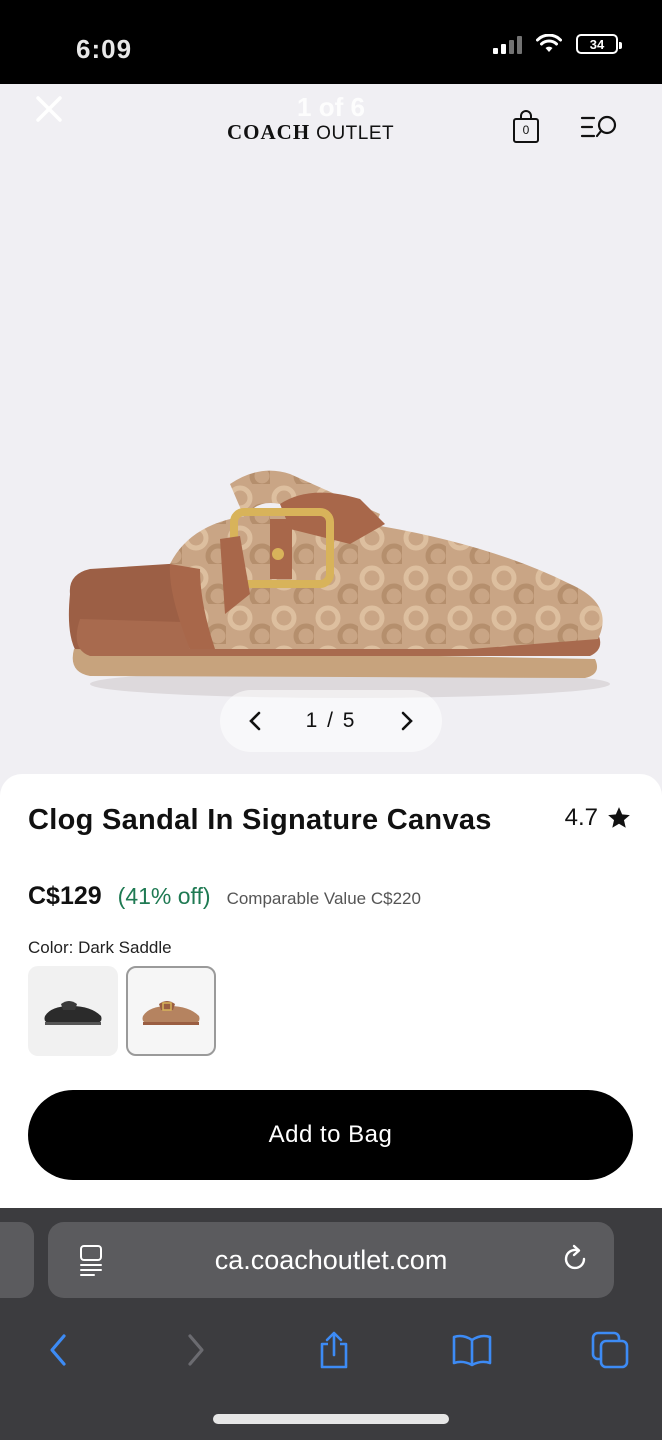  What do you see at coordinates (104, 49) in the screenshot?
I see `status-time: 6:09` at bounding box center [104, 49].